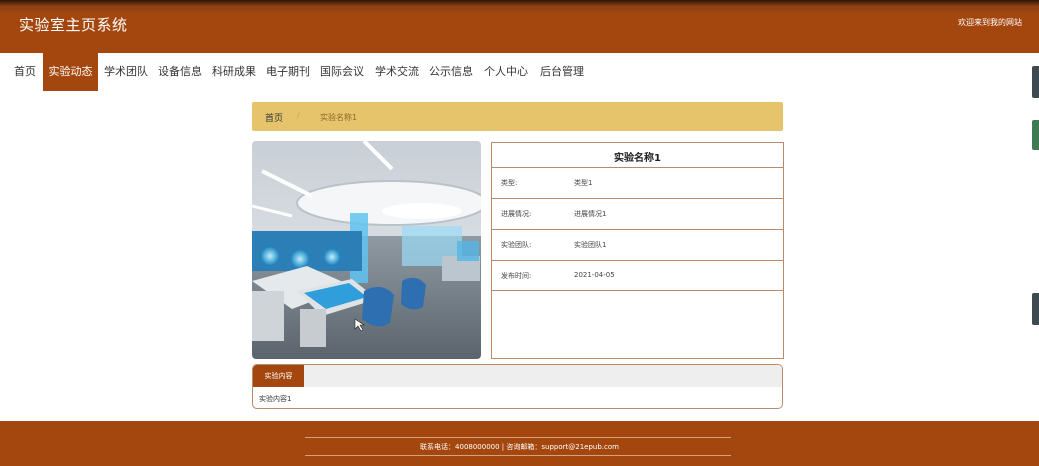 This screenshot has width=1039, height=466. Describe the element at coordinates (366, 250) in the screenshot. I see `experiment-photo` at that location.